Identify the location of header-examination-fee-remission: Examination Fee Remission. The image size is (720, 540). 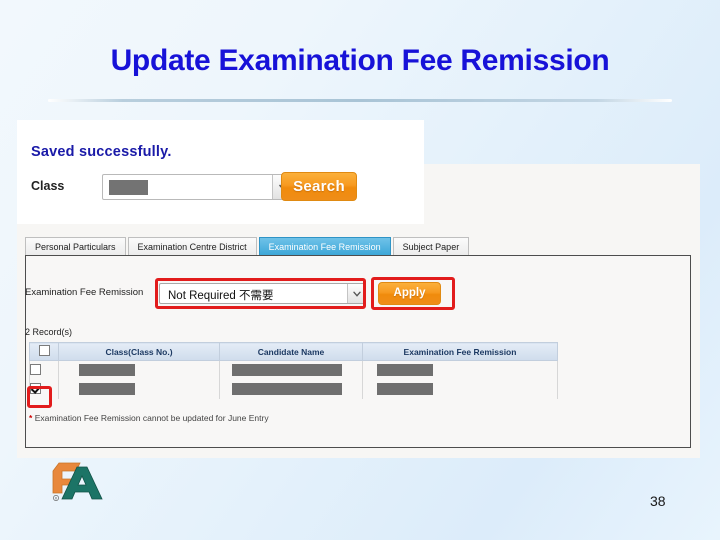
(460, 351).